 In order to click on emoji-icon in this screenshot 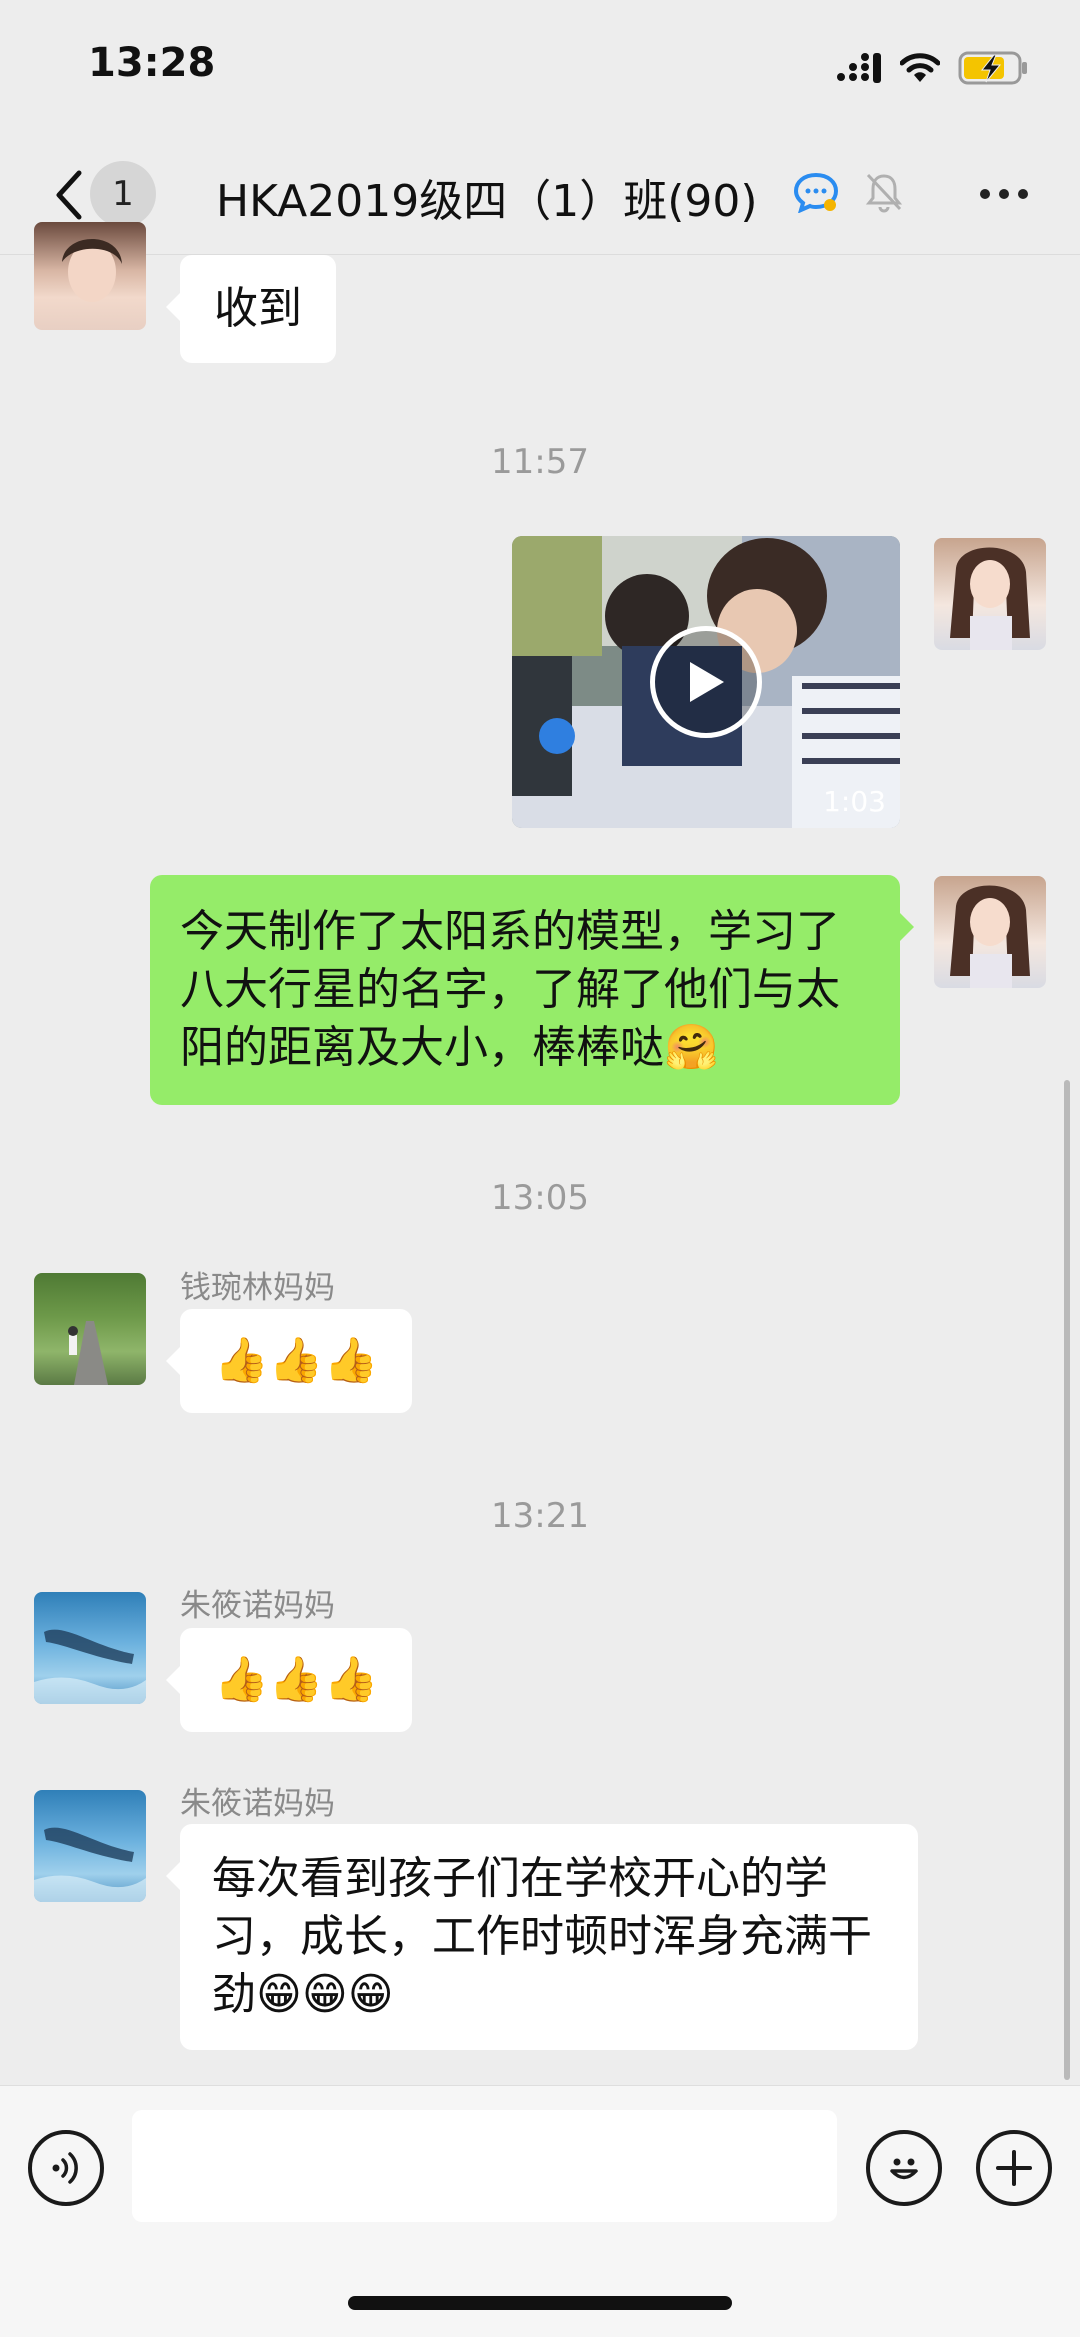, I will do `click(904, 2169)`.